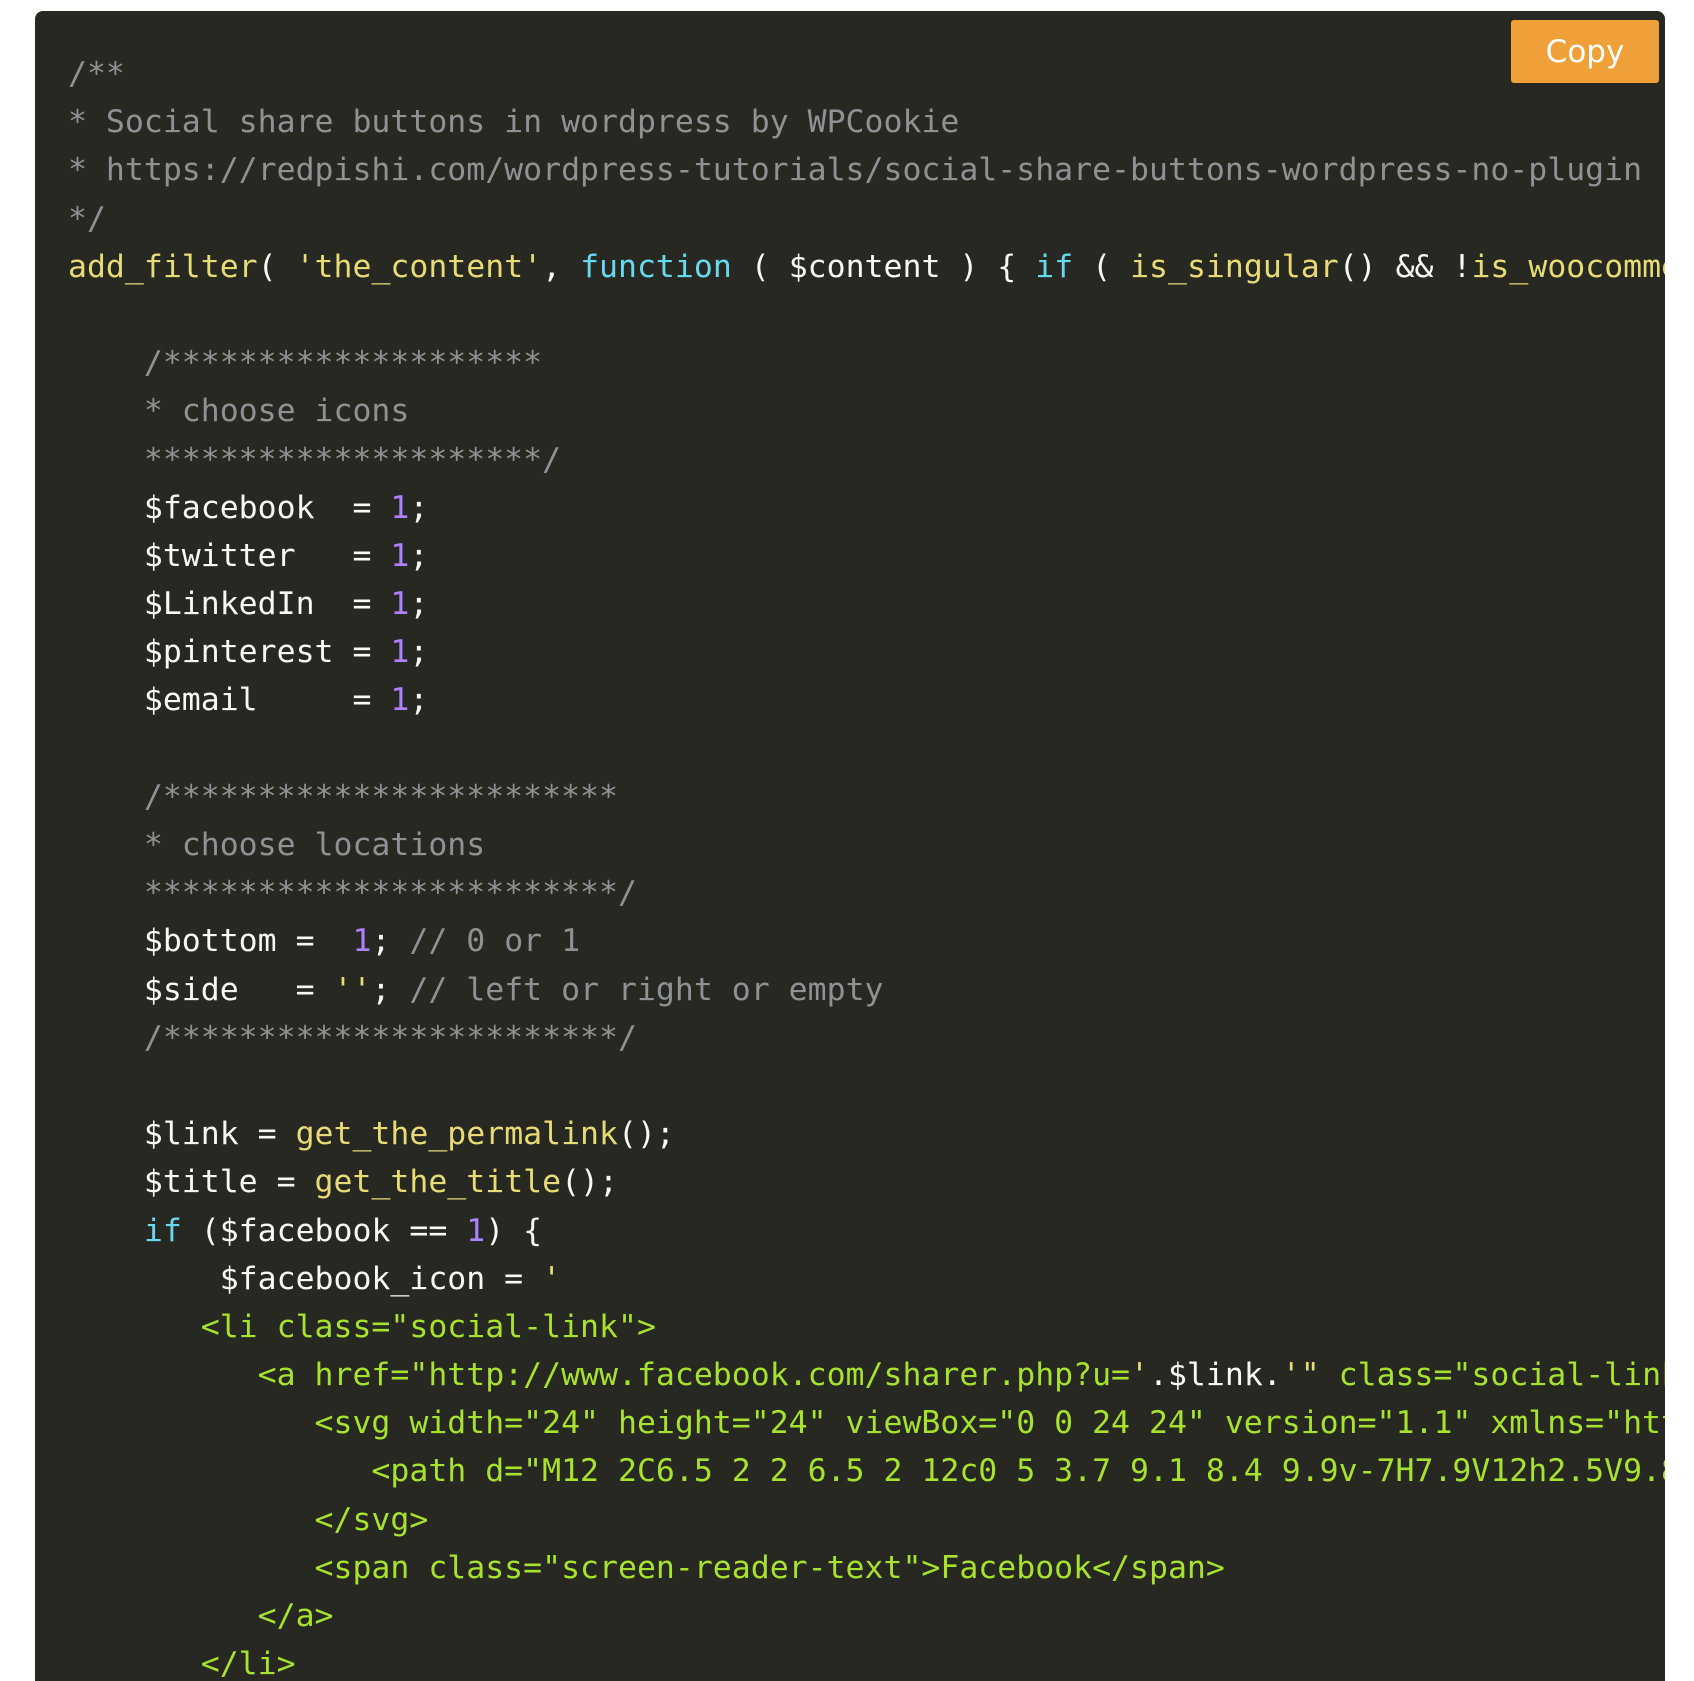 This screenshot has width=1694, height=1681. Describe the element at coordinates (201, 989) in the screenshot. I see `code-token-plain: $side =` at that location.